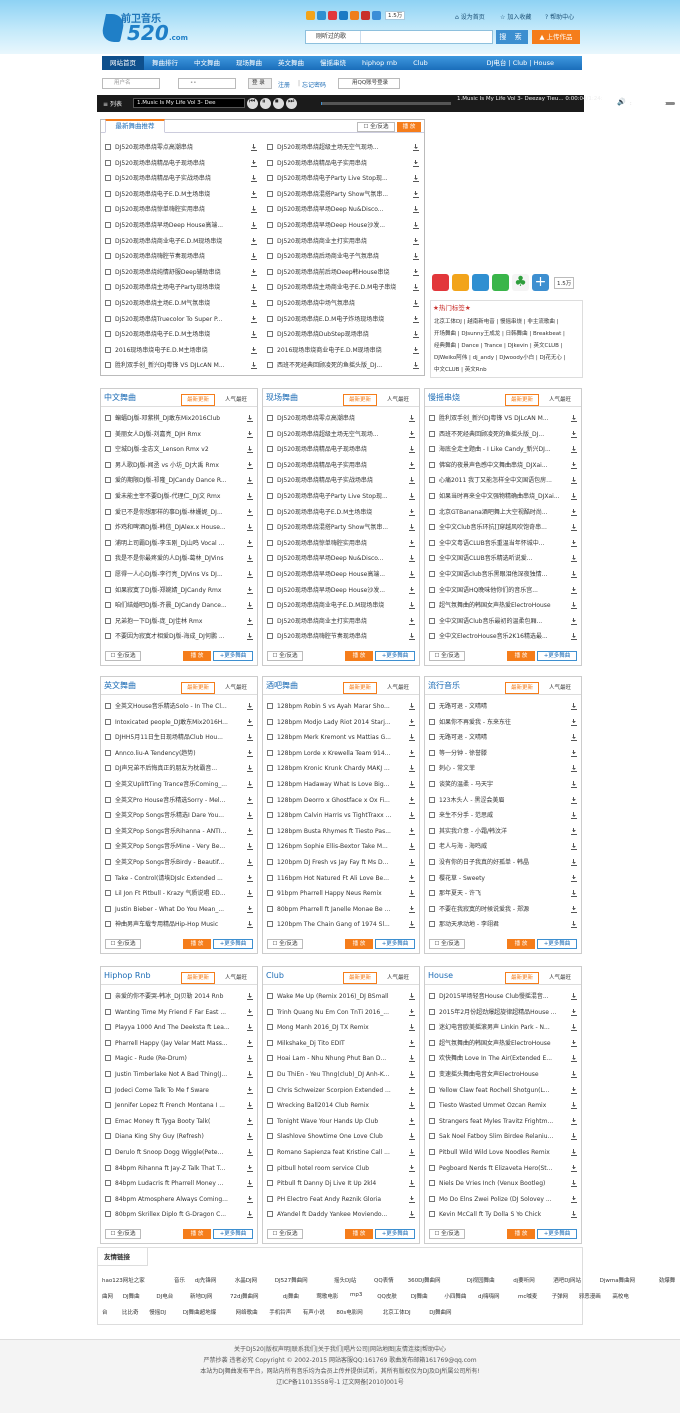 The image size is (680, 1413). Describe the element at coordinates (470, 16) in the screenshot. I see `set-homepage-link: ⌂ 设为首页` at that location.